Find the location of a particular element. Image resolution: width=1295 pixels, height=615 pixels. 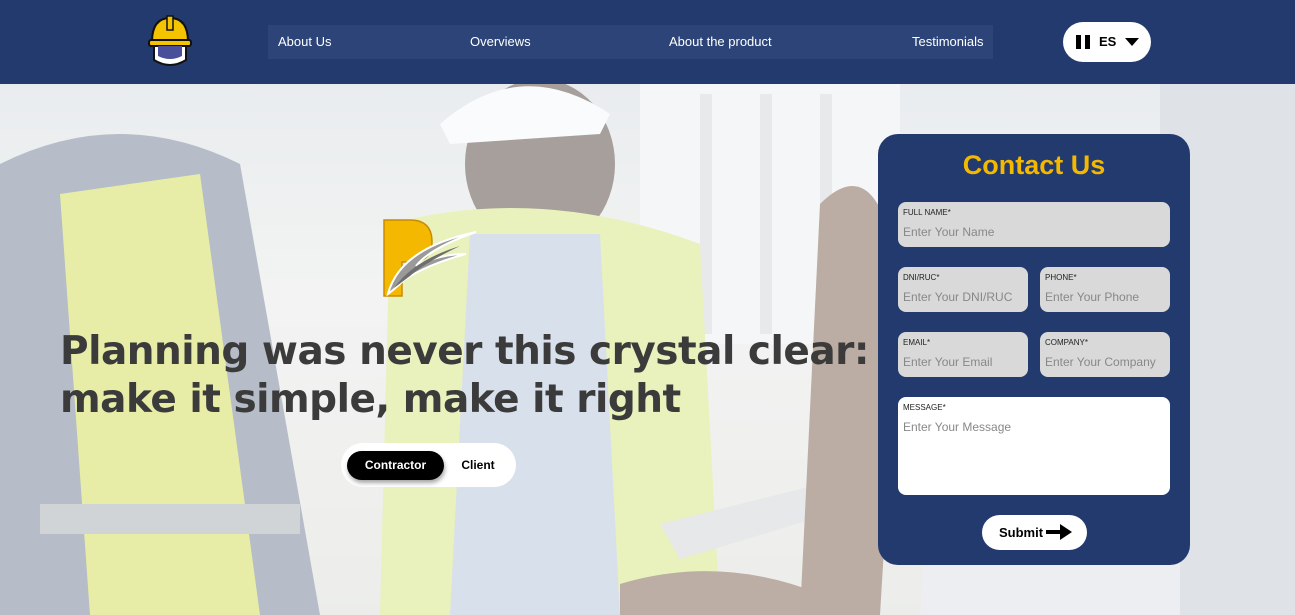

contact-title: Contact Us is located at coordinates (1034, 165).